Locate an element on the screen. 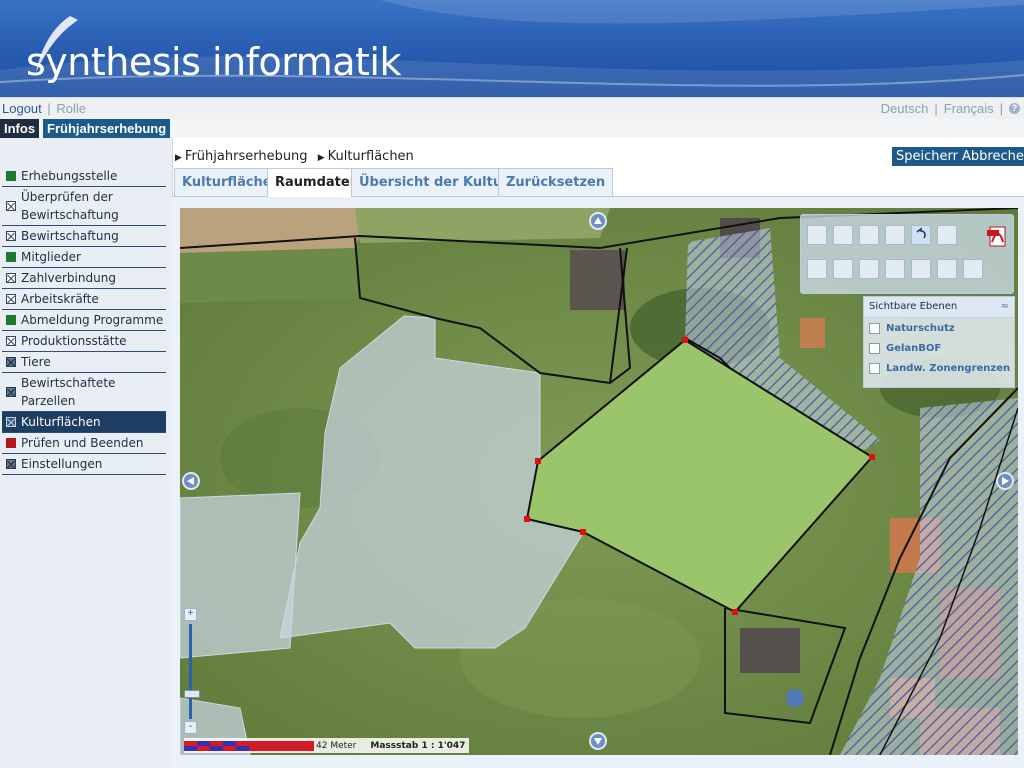 The width and height of the screenshot is (1024, 768). scale-bar: 42 Meter Massstab 1 : 1'047 is located at coordinates (327, 745).